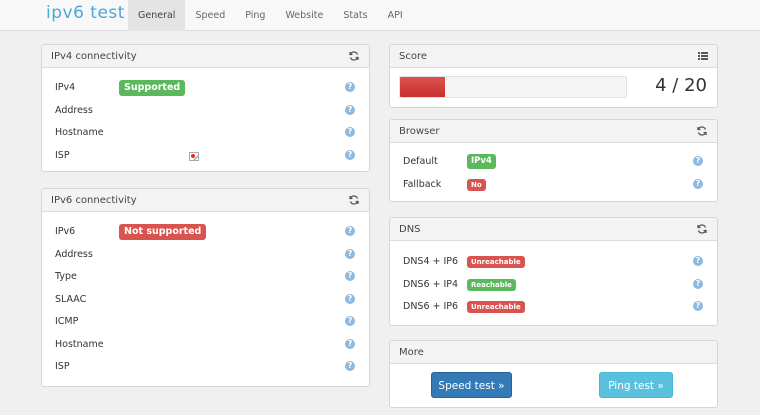 Image resolution: width=760 pixels, height=415 pixels. I want to click on dns6-ip6-badge: Unreachable, so click(496, 307).